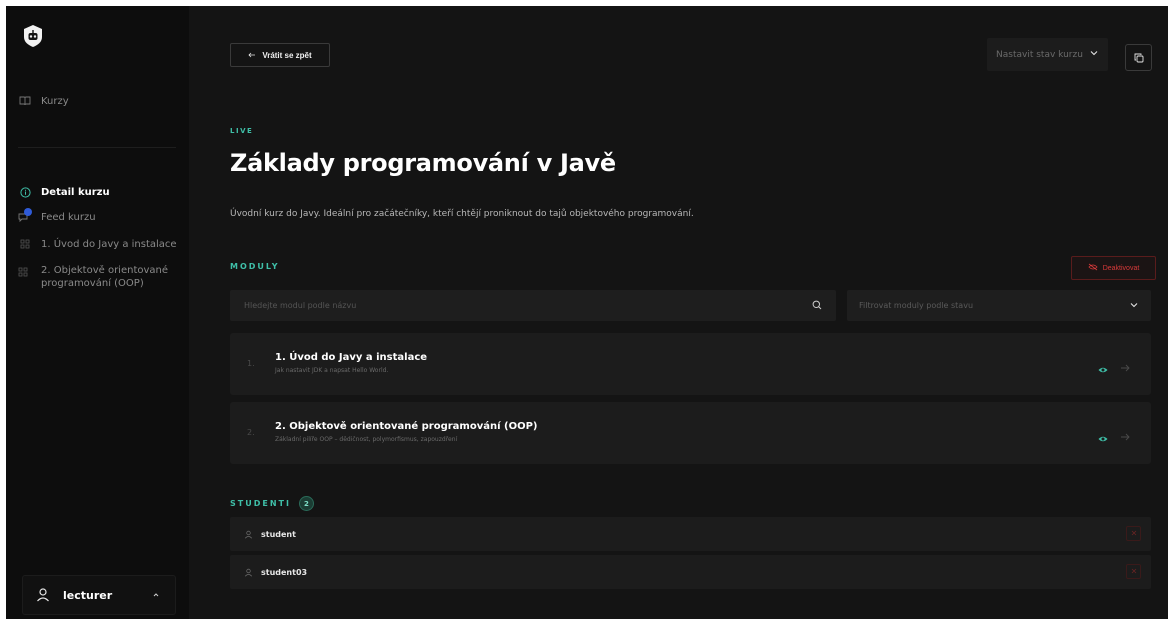 The width and height of the screenshot is (1174, 625). I want to click on notification-dot, so click(28, 212).